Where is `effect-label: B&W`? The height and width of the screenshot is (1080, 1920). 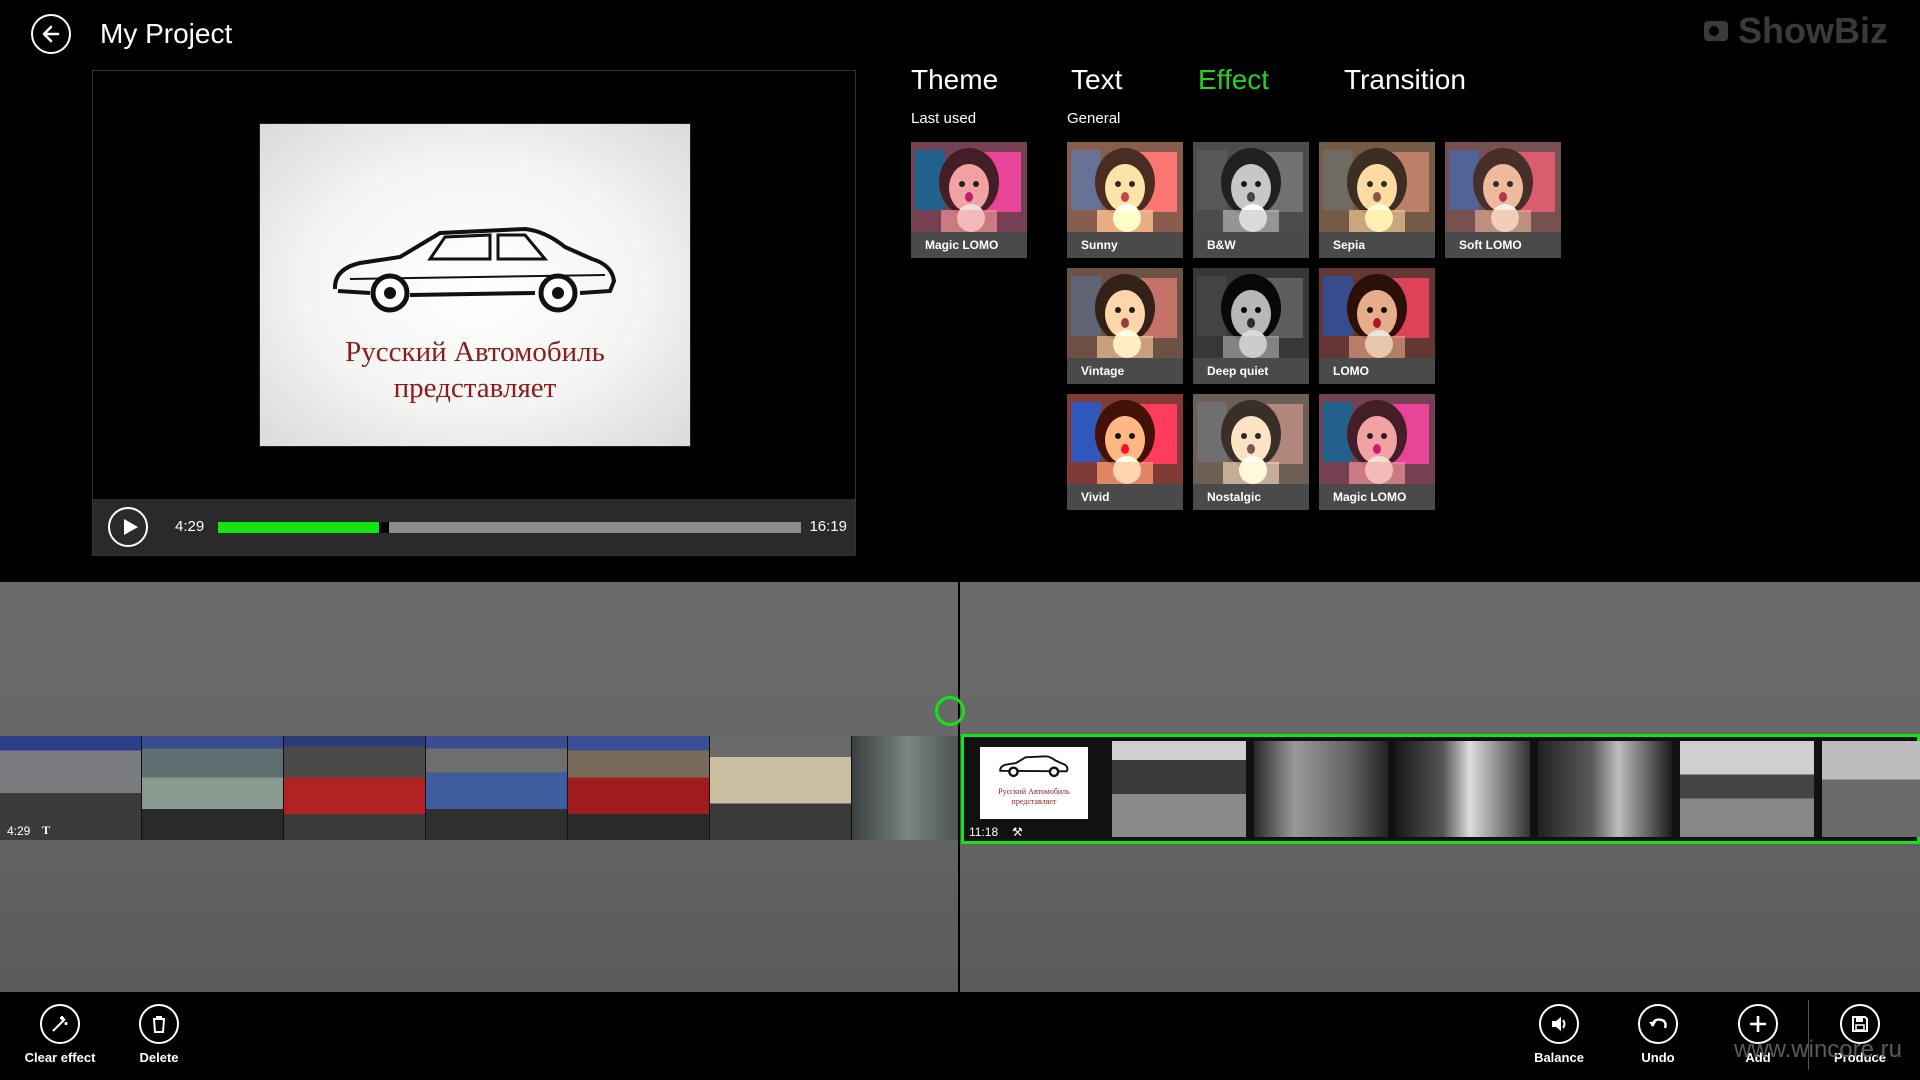
effect-label: B&W is located at coordinates (1251, 245).